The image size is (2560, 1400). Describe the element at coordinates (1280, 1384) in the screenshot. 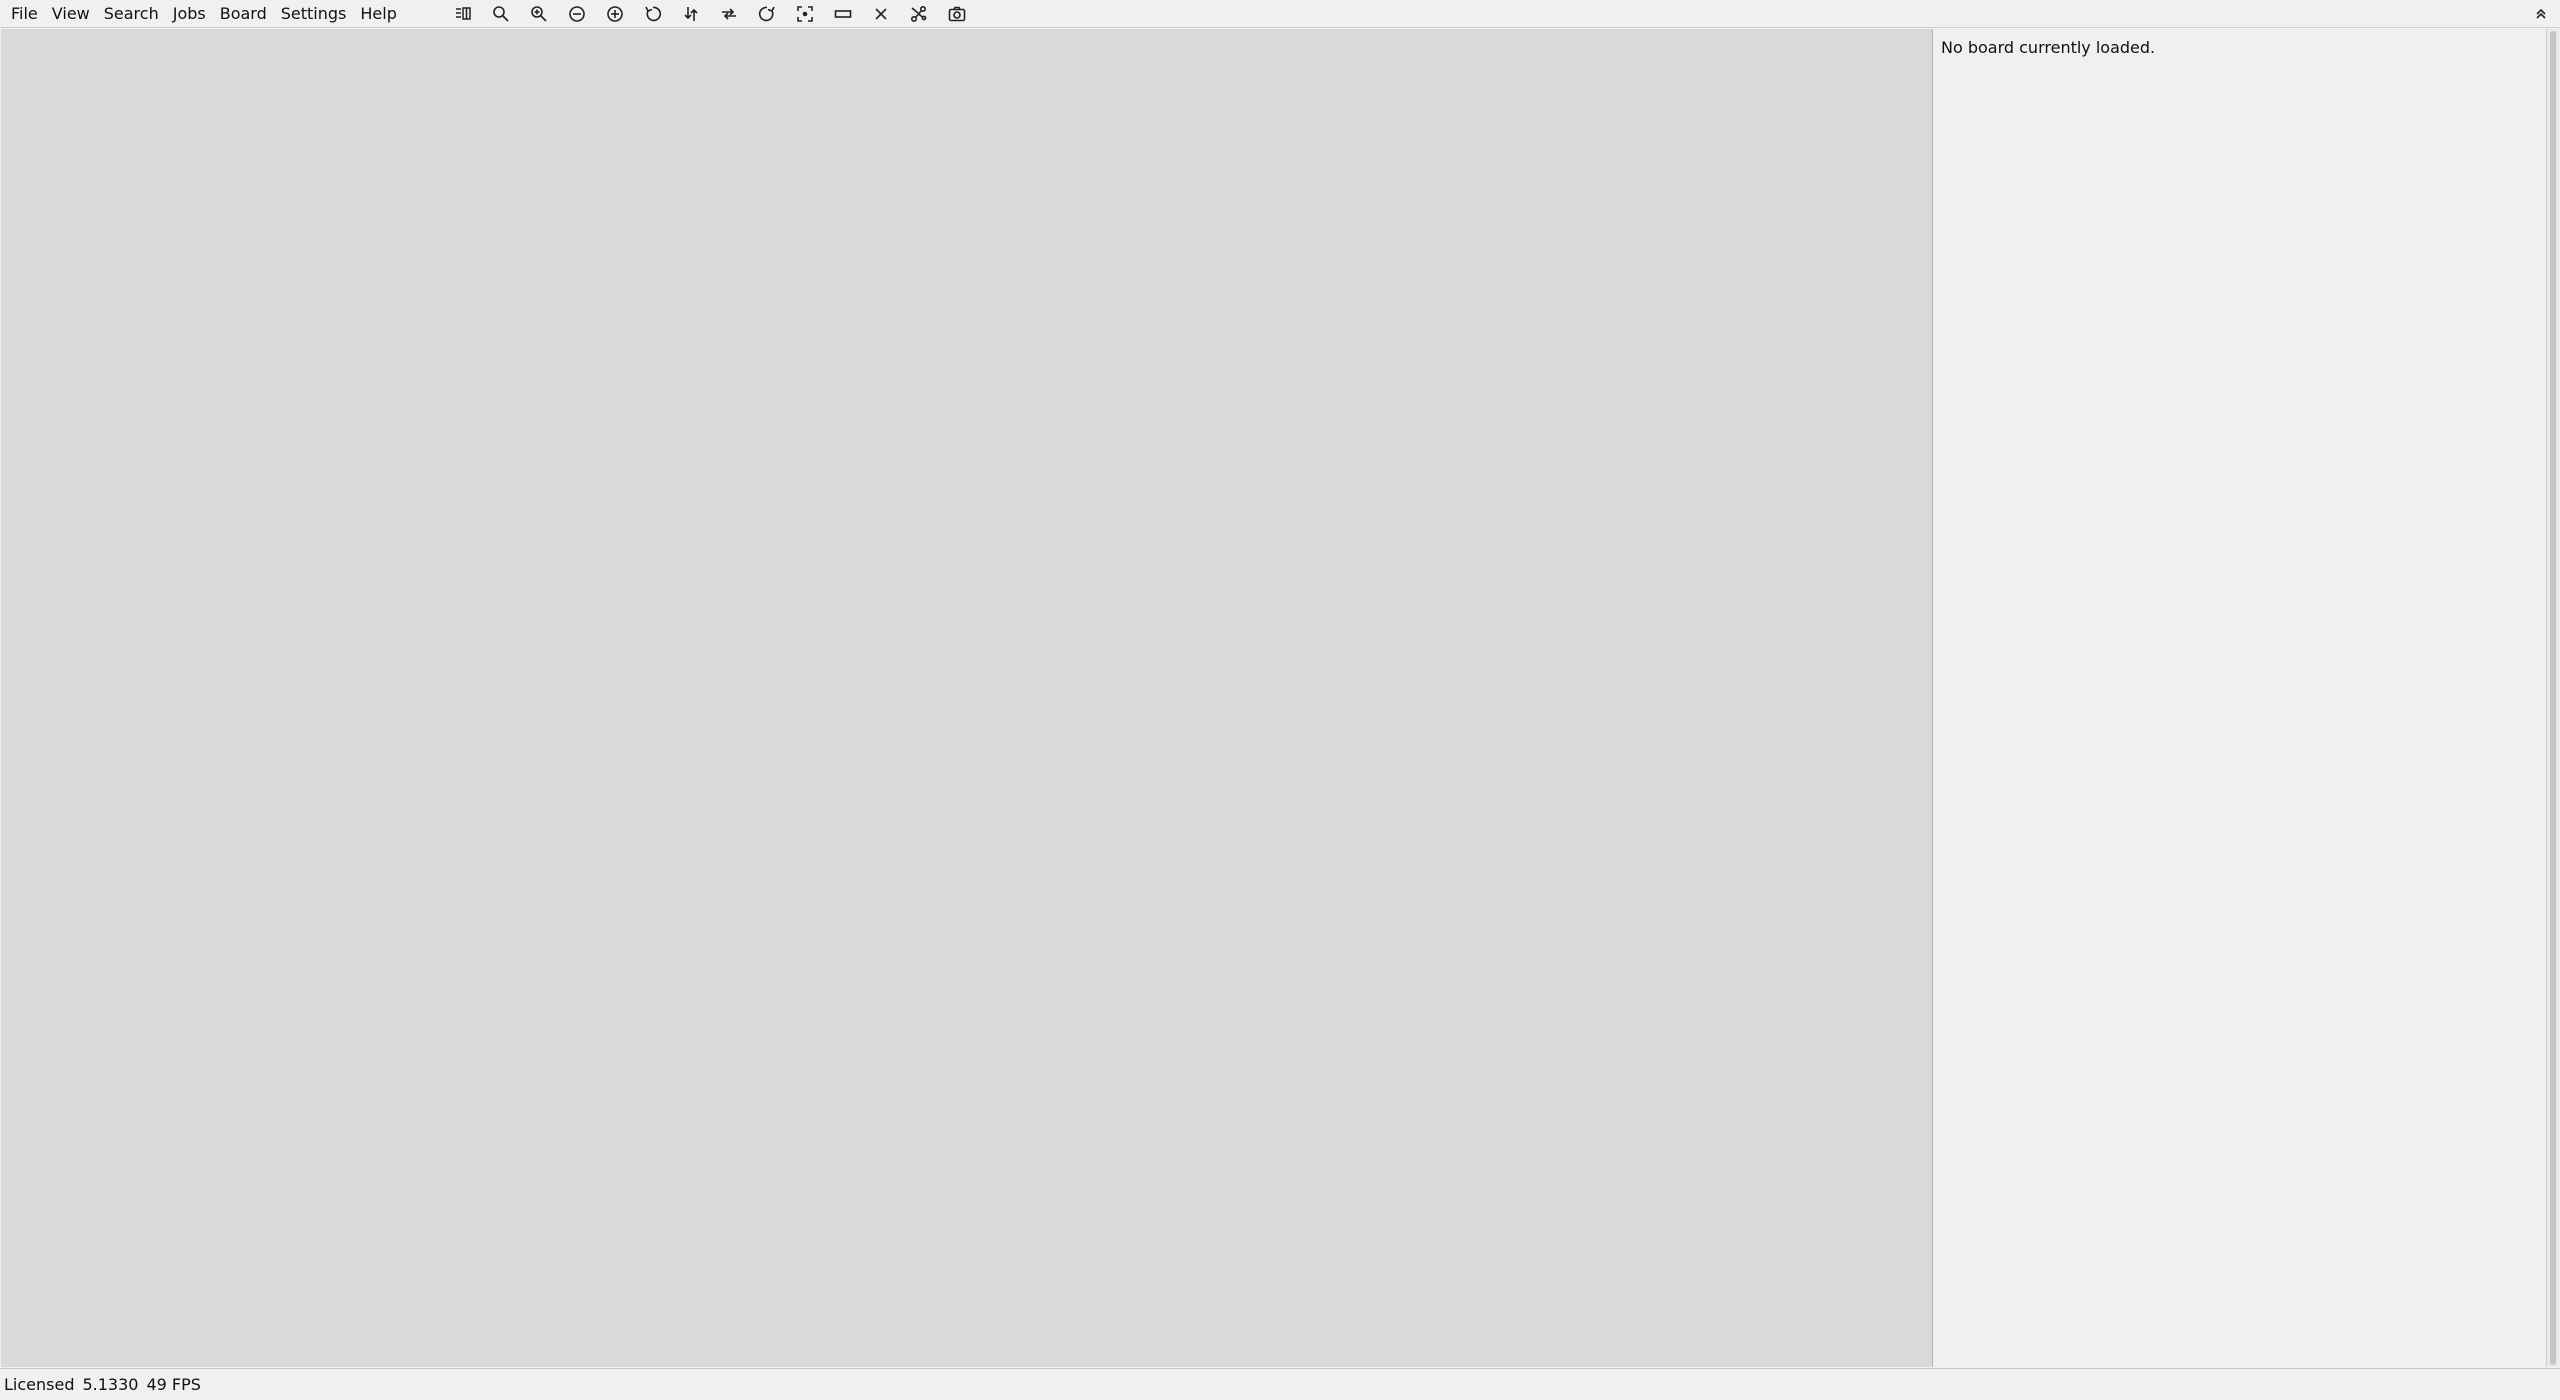

I see `status-bar: Licensed 5.1330 49 FPS` at that location.